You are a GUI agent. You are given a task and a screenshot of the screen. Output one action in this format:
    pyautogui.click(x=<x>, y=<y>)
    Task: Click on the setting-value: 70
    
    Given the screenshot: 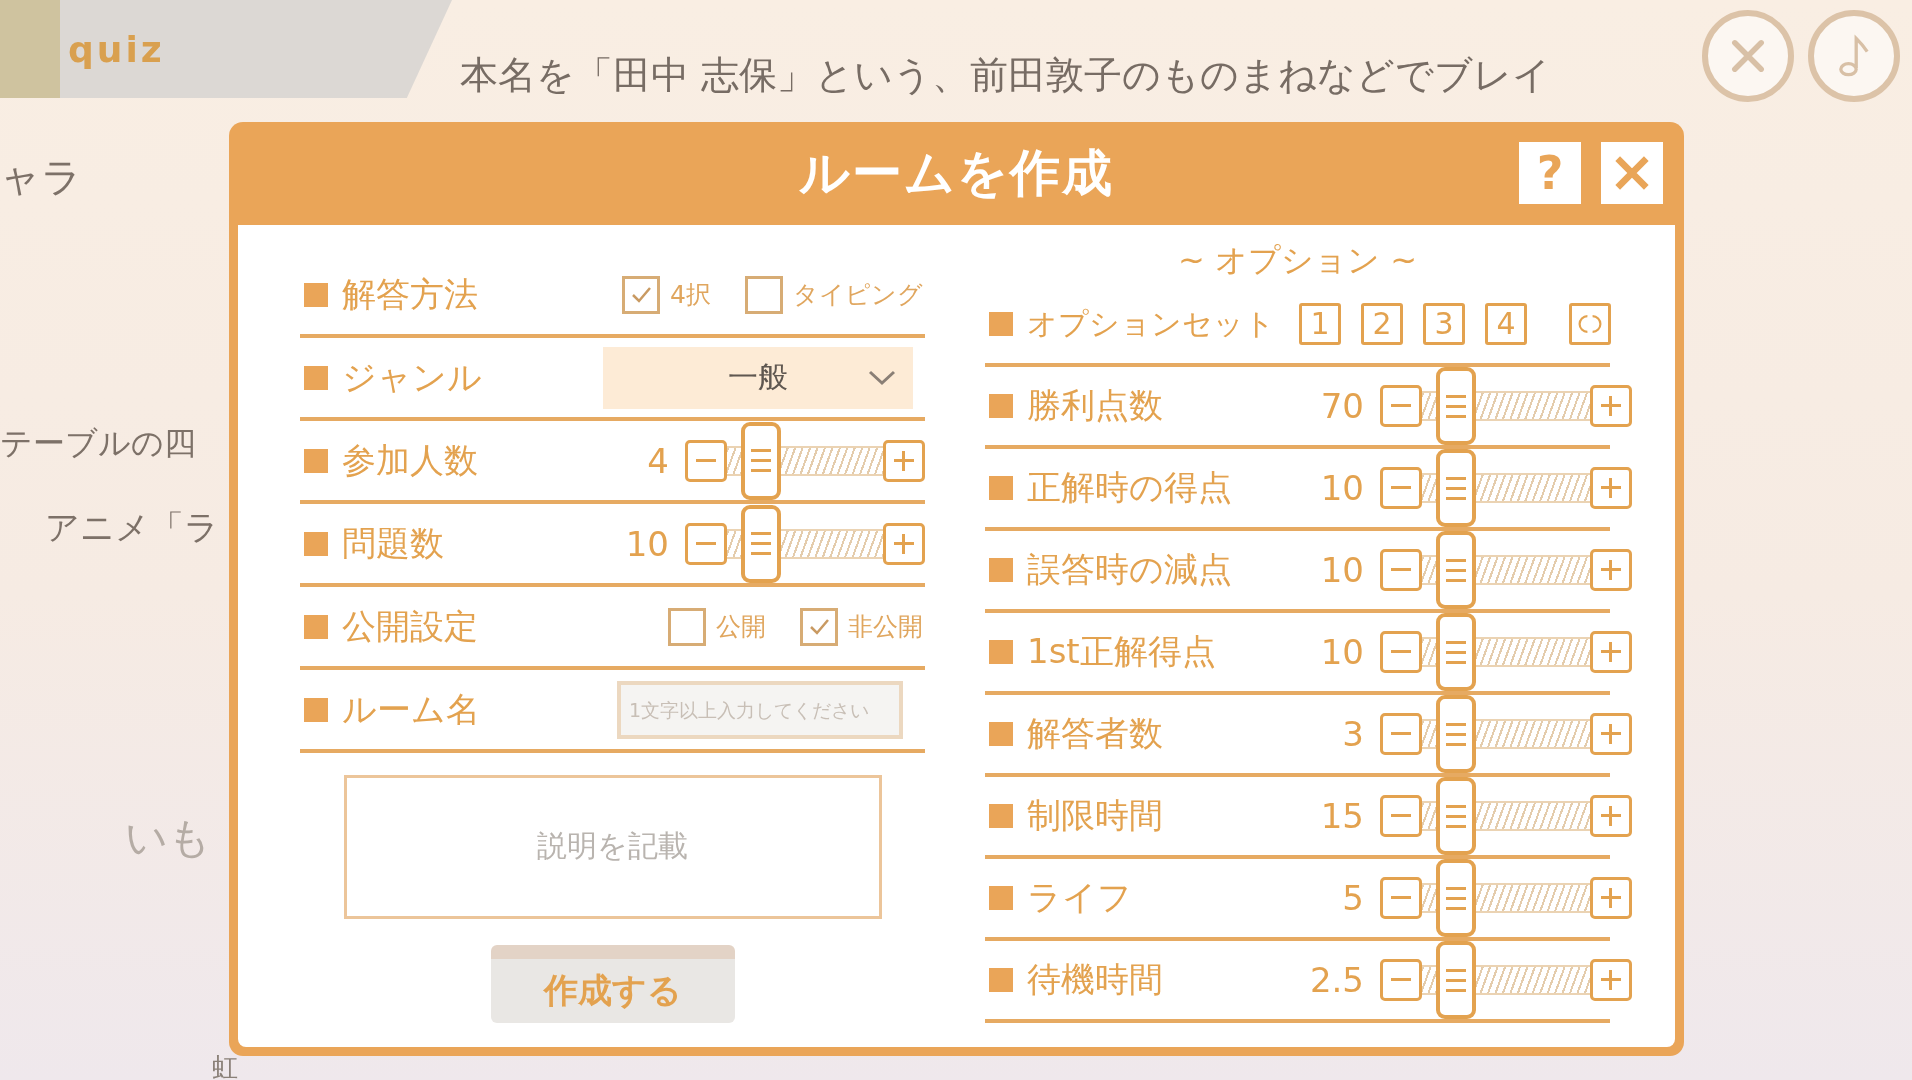 What is the action you would take?
    pyautogui.click(x=1342, y=406)
    